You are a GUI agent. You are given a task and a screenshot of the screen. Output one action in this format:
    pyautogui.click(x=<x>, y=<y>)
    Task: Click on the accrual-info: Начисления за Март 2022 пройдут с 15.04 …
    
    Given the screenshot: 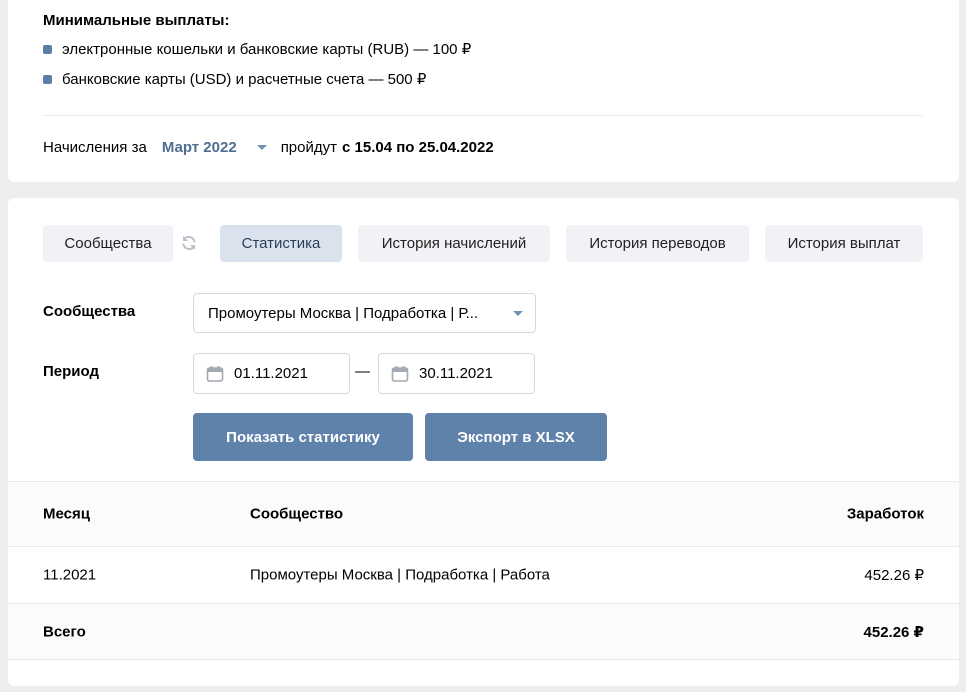 What is the action you would take?
    pyautogui.click(x=268, y=147)
    